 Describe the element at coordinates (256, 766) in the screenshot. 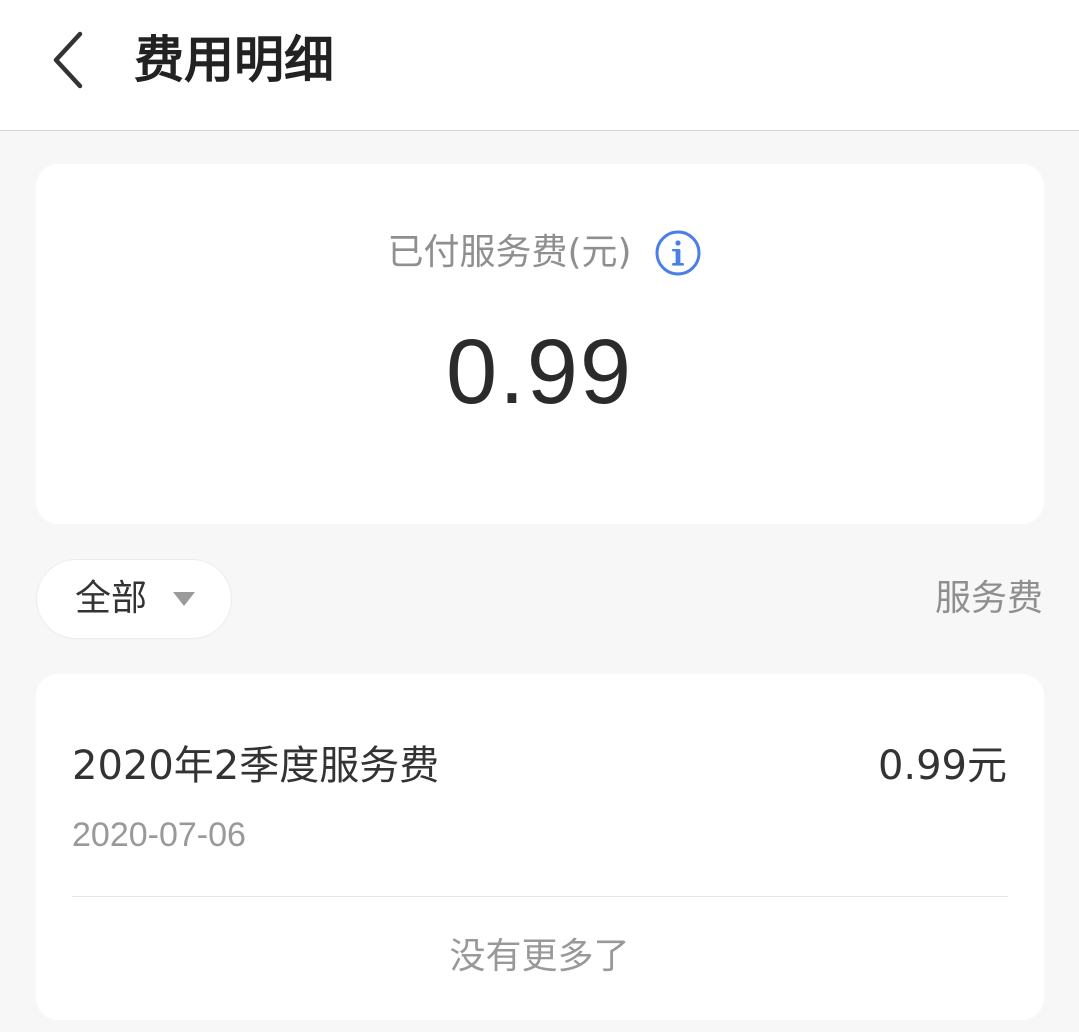

I see `item-title: 2020年2季度服务费` at that location.